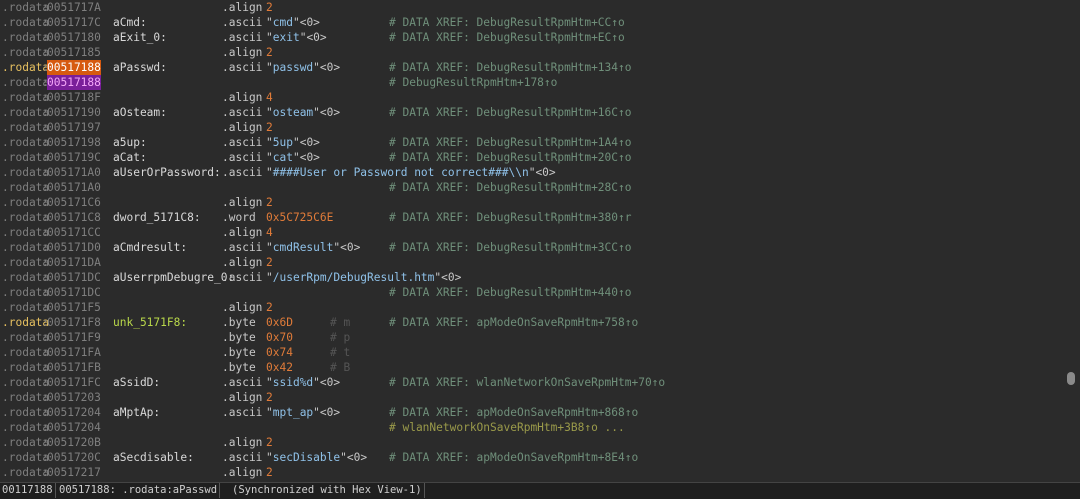 The height and width of the screenshot is (499, 1080). I want to click on xref-comment: # DATA XREF: DebugResultRpmHtm+16C↑o, so click(510, 112).